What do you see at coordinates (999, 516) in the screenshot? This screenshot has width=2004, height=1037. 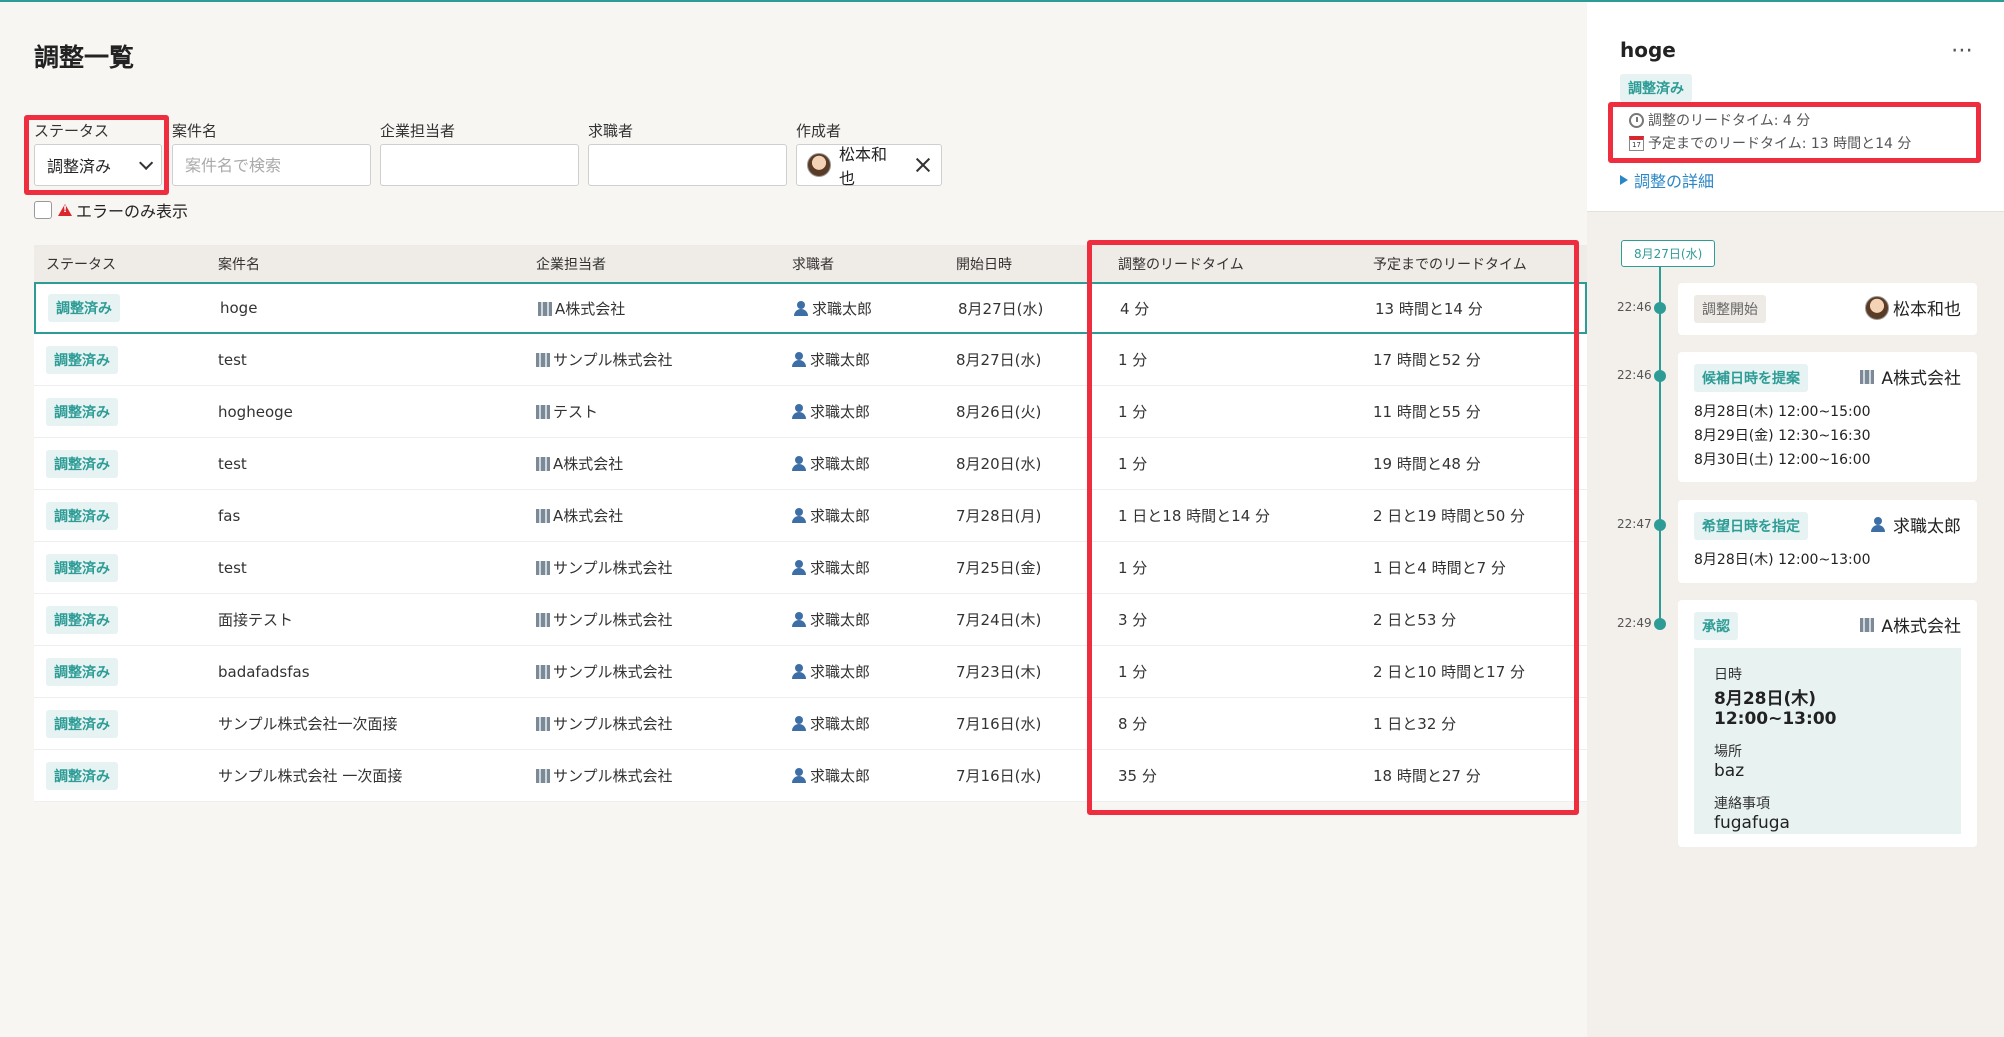 I see `start-date: 7月28日(月)` at bounding box center [999, 516].